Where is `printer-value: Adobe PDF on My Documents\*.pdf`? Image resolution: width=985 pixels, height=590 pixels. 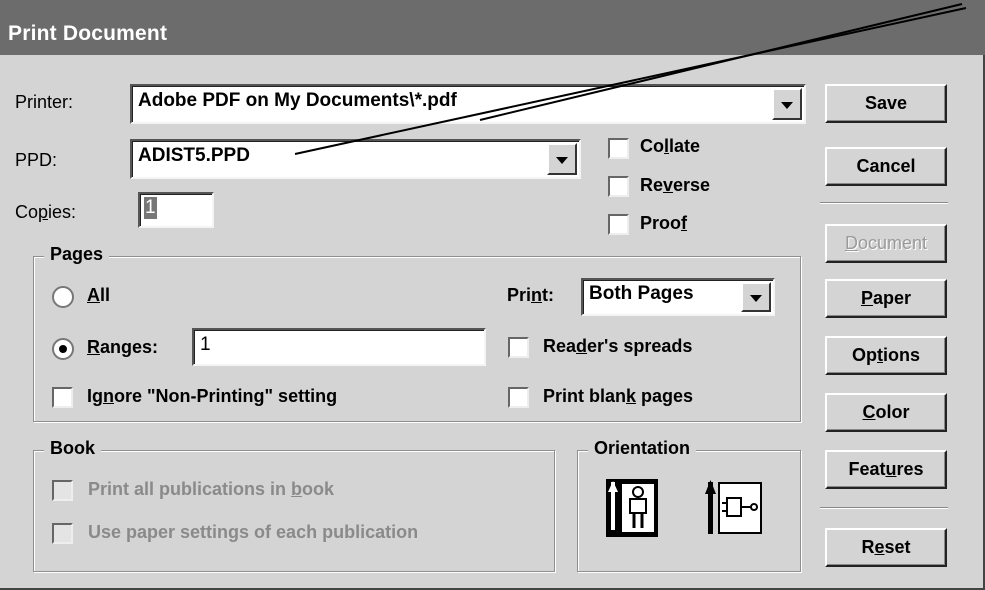
printer-value: Adobe PDF on My Documents\*.pdf is located at coordinates (297, 100).